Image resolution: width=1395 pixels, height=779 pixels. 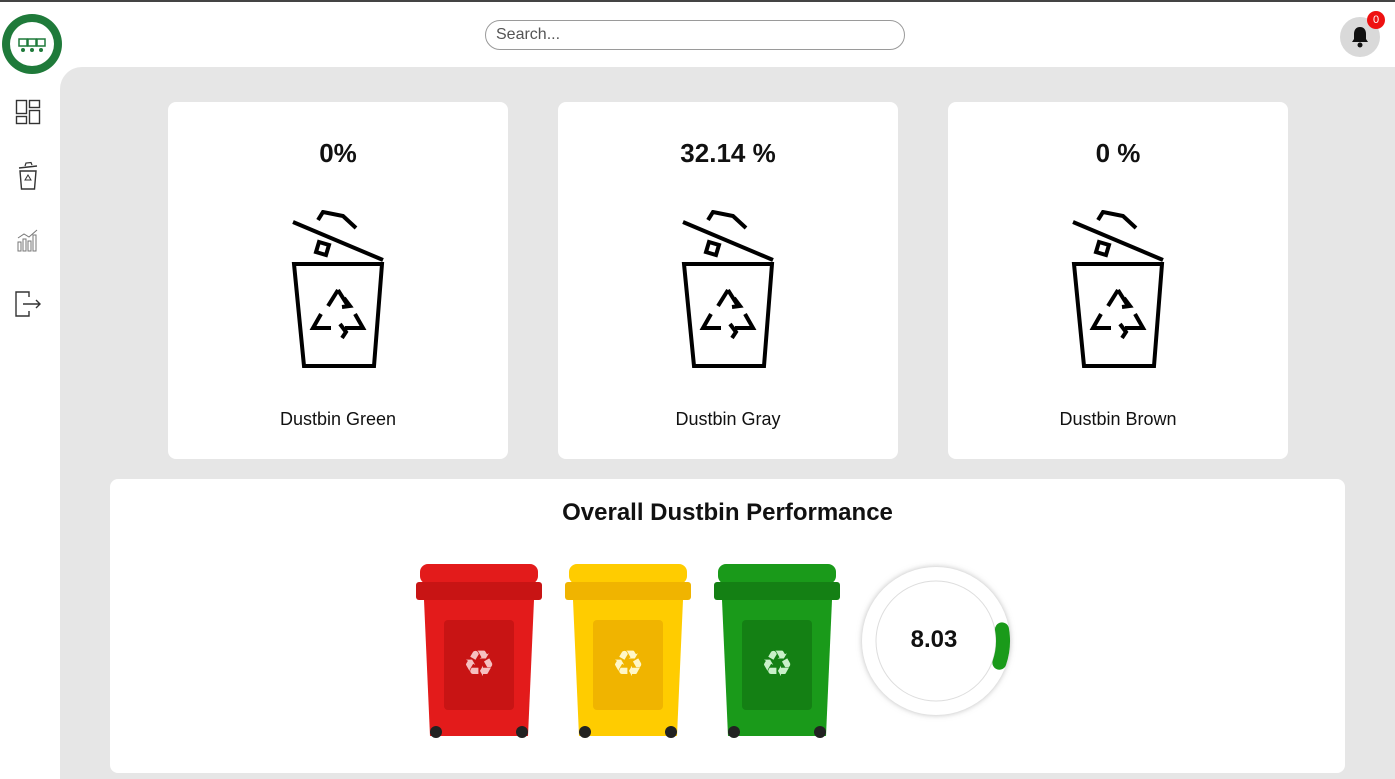 I want to click on logout-icon, so click(x=28, y=304).